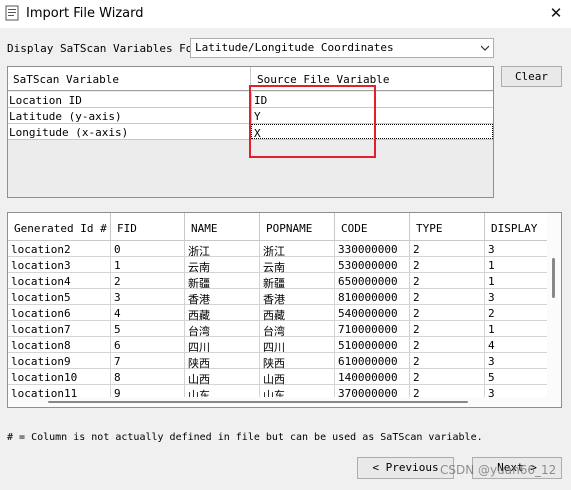 The width and height of the screenshot is (571, 490). I want to click on table-row: location4 2 新疆 新疆 650000000 2 1, so click(278, 281).